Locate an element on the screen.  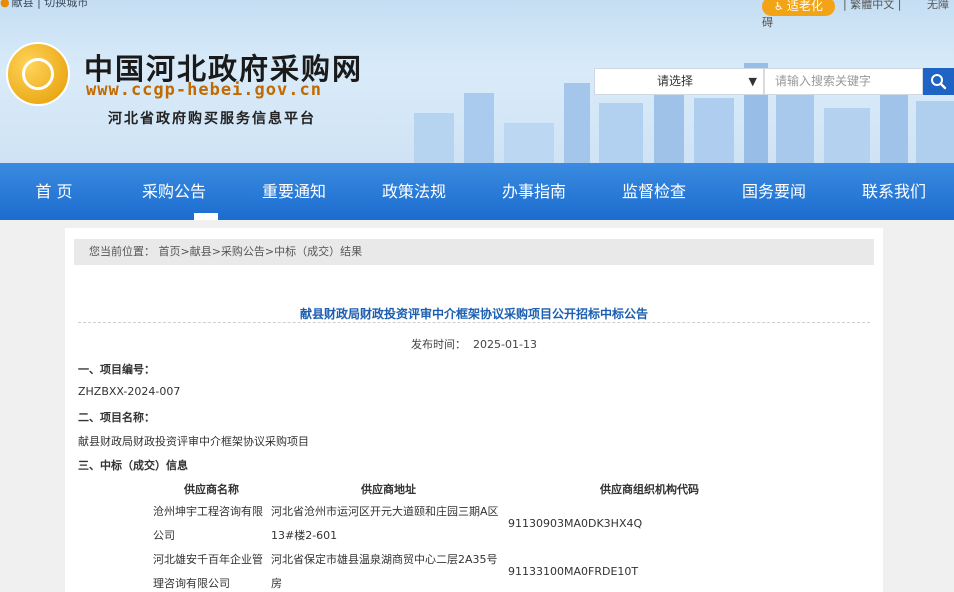
elder-mode-label: 适老化 is located at coordinates (804, 6).